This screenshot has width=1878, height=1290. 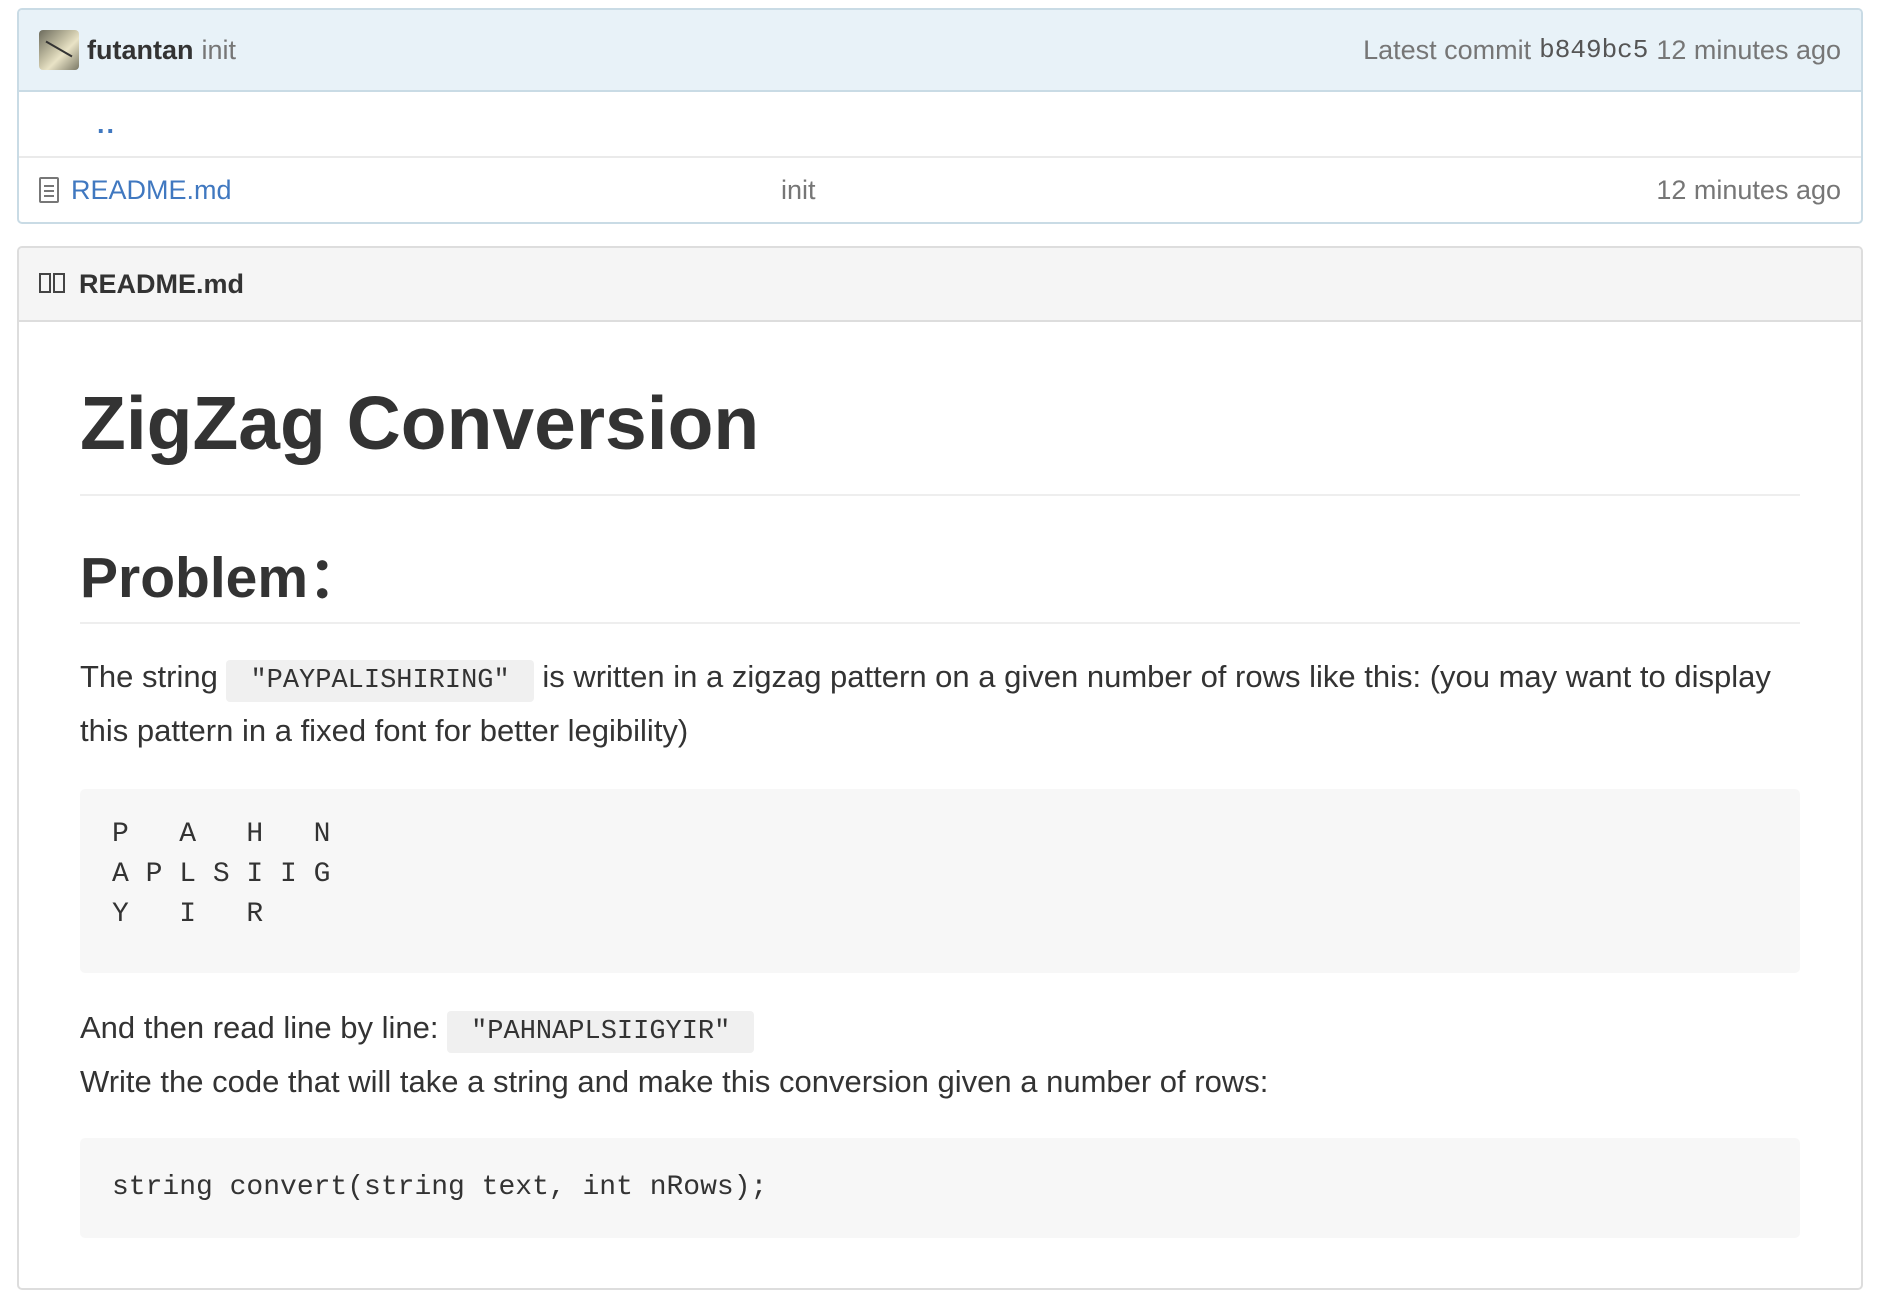 I want to click on author-avatar, so click(x=59, y=50).